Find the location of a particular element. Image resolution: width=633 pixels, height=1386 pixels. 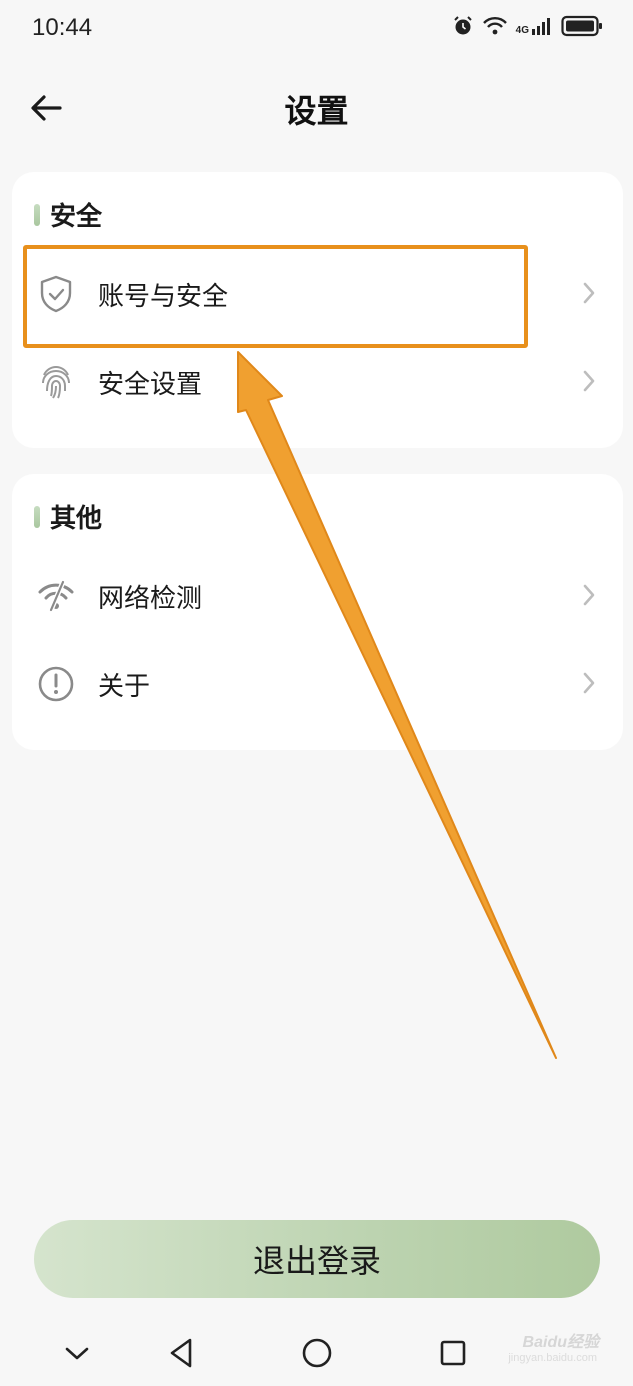

chevron-down-icon is located at coordinates (77, 1353).